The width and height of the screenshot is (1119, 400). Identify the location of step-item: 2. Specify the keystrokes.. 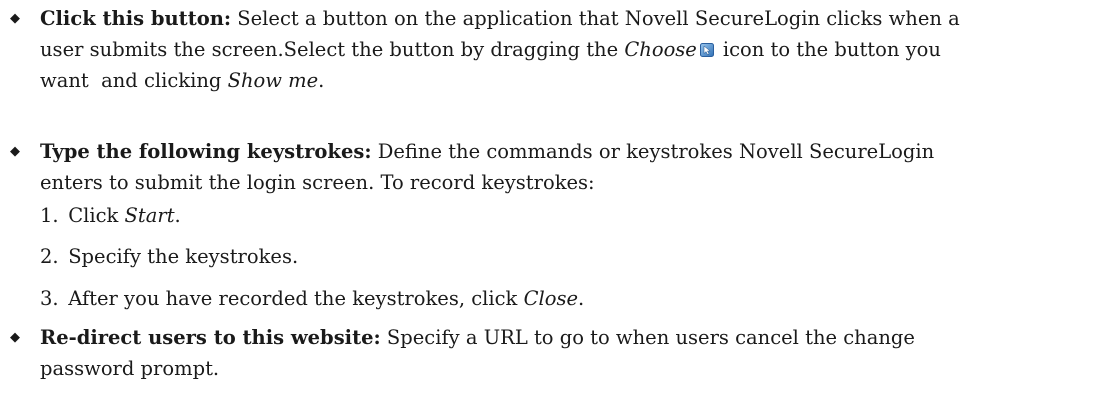
(169, 256).